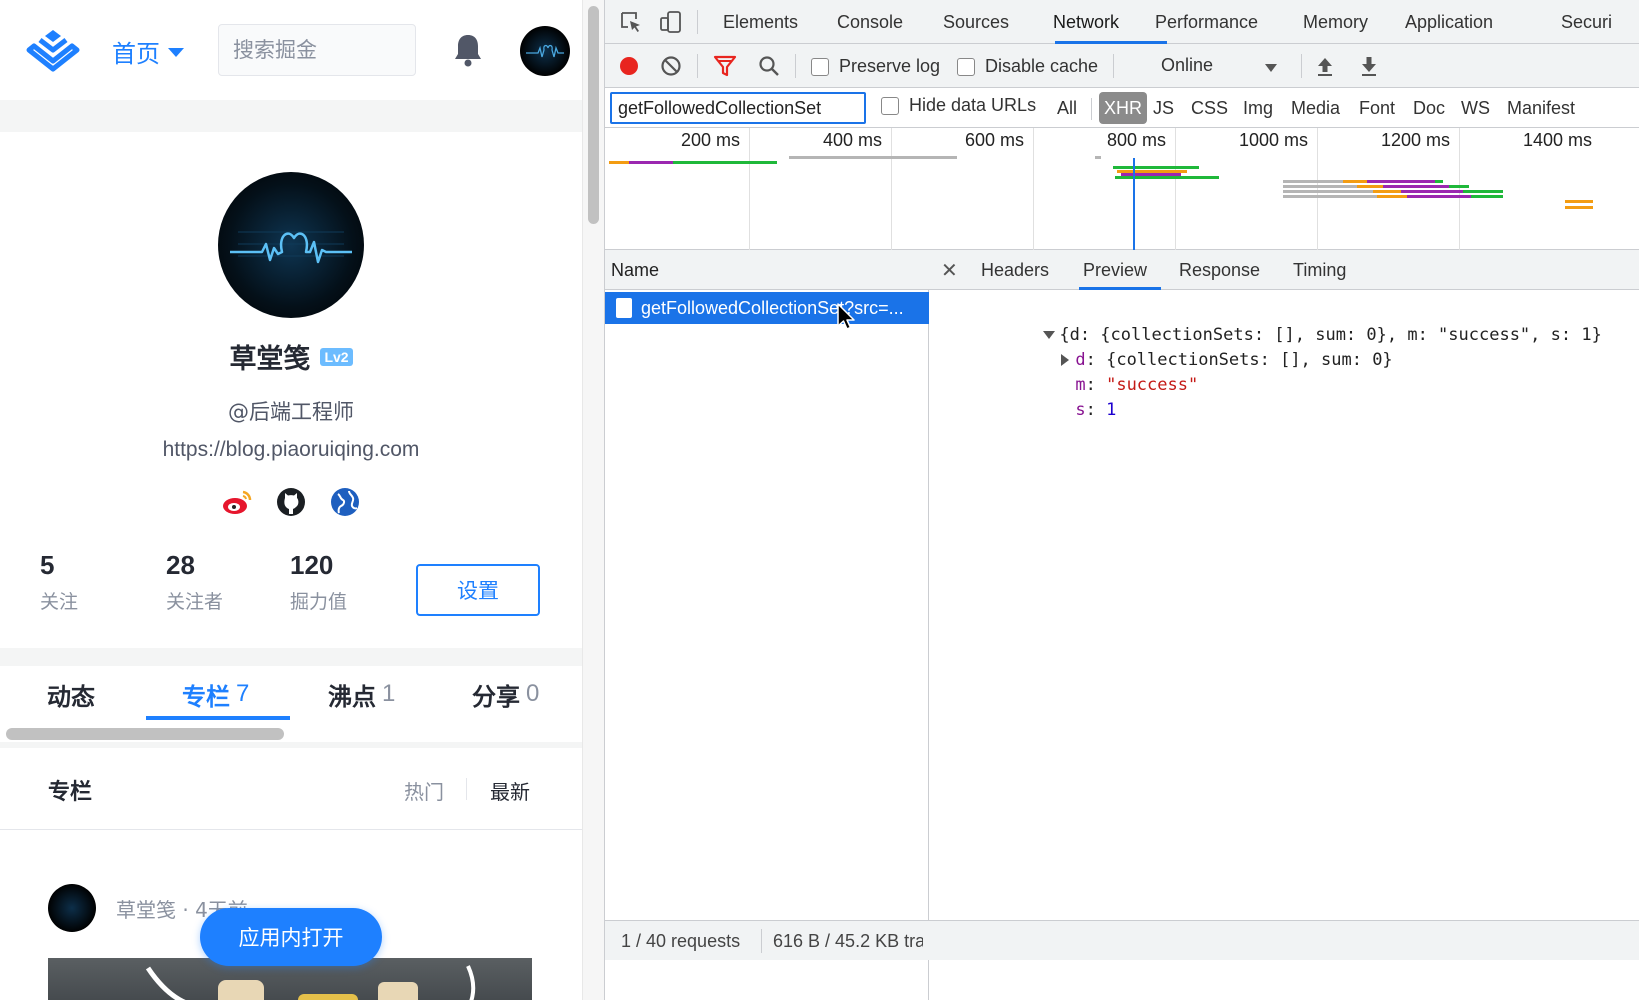 Image resolution: width=1639 pixels, height=1000 pixels. What do you see at coordinates (317, 50) in the screenshot?
I see `search-input: 搜索掘金` at bounding box center [317, 50].